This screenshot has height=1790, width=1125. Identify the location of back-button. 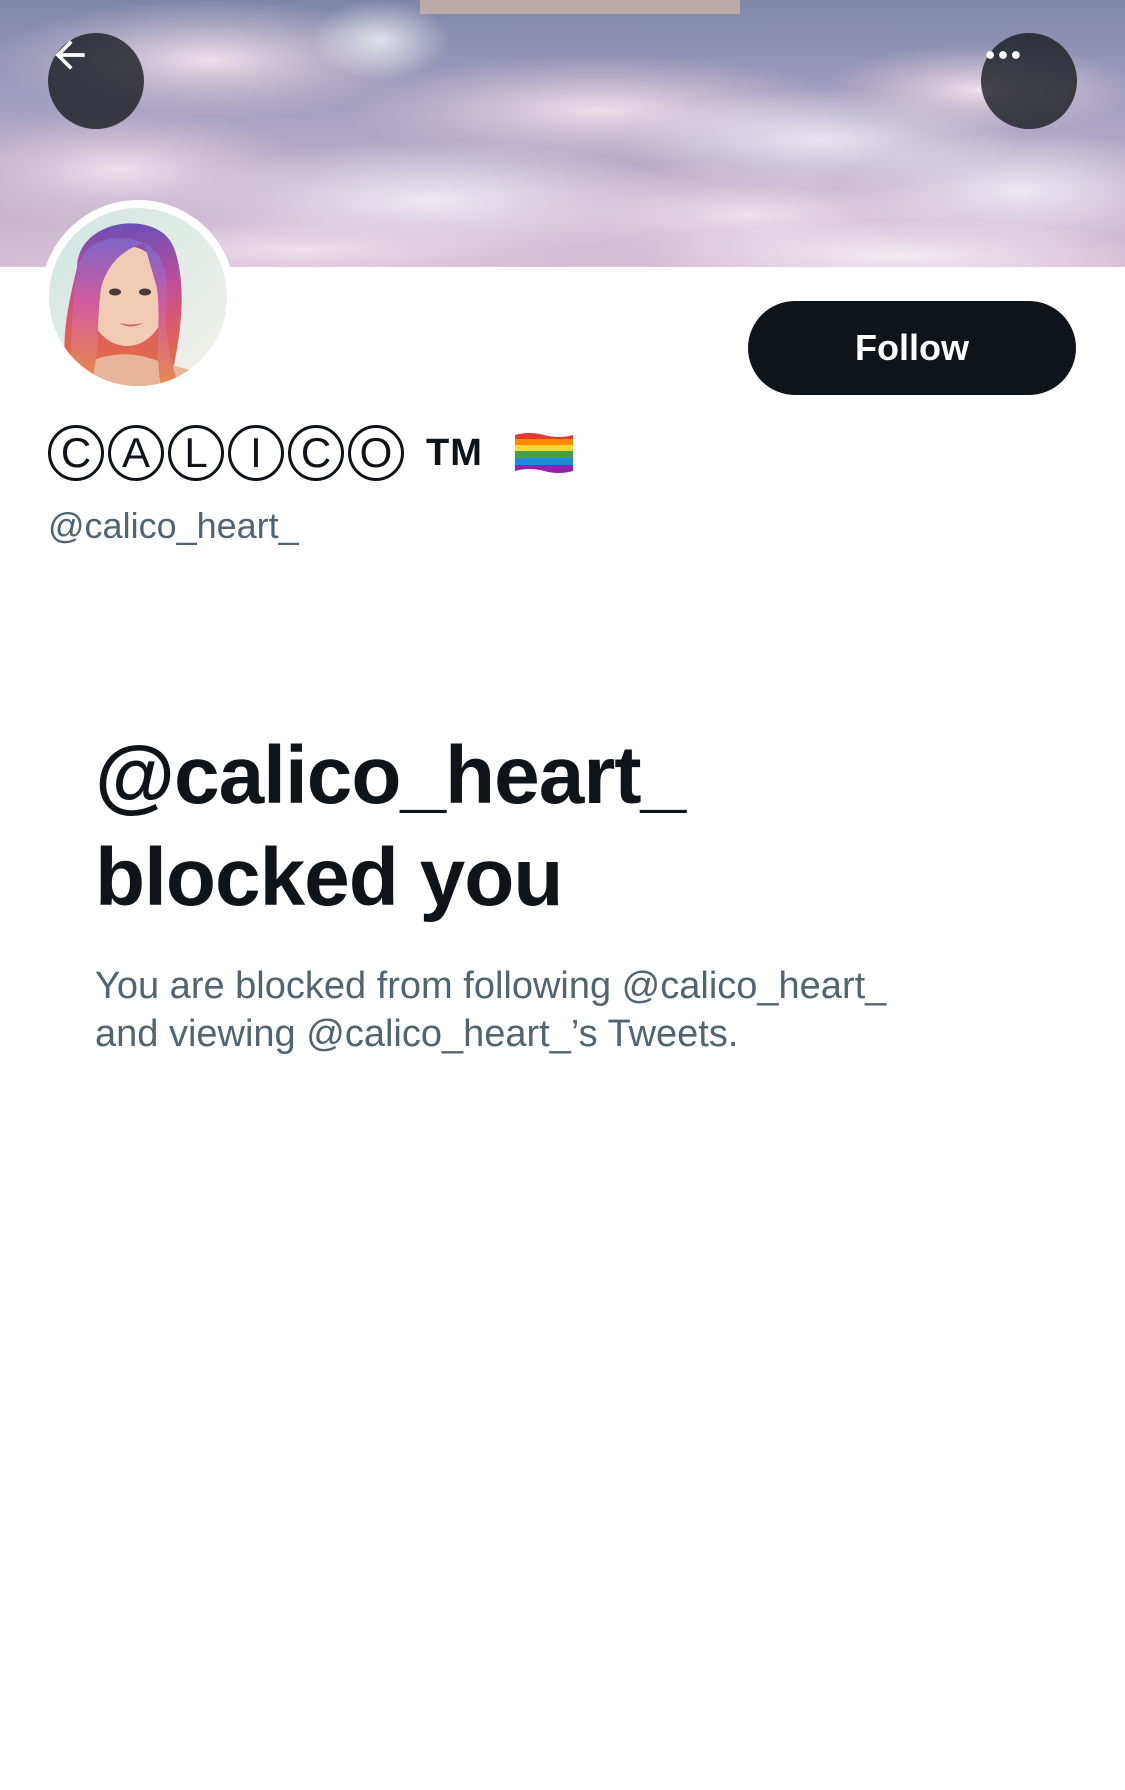
(96, 81).